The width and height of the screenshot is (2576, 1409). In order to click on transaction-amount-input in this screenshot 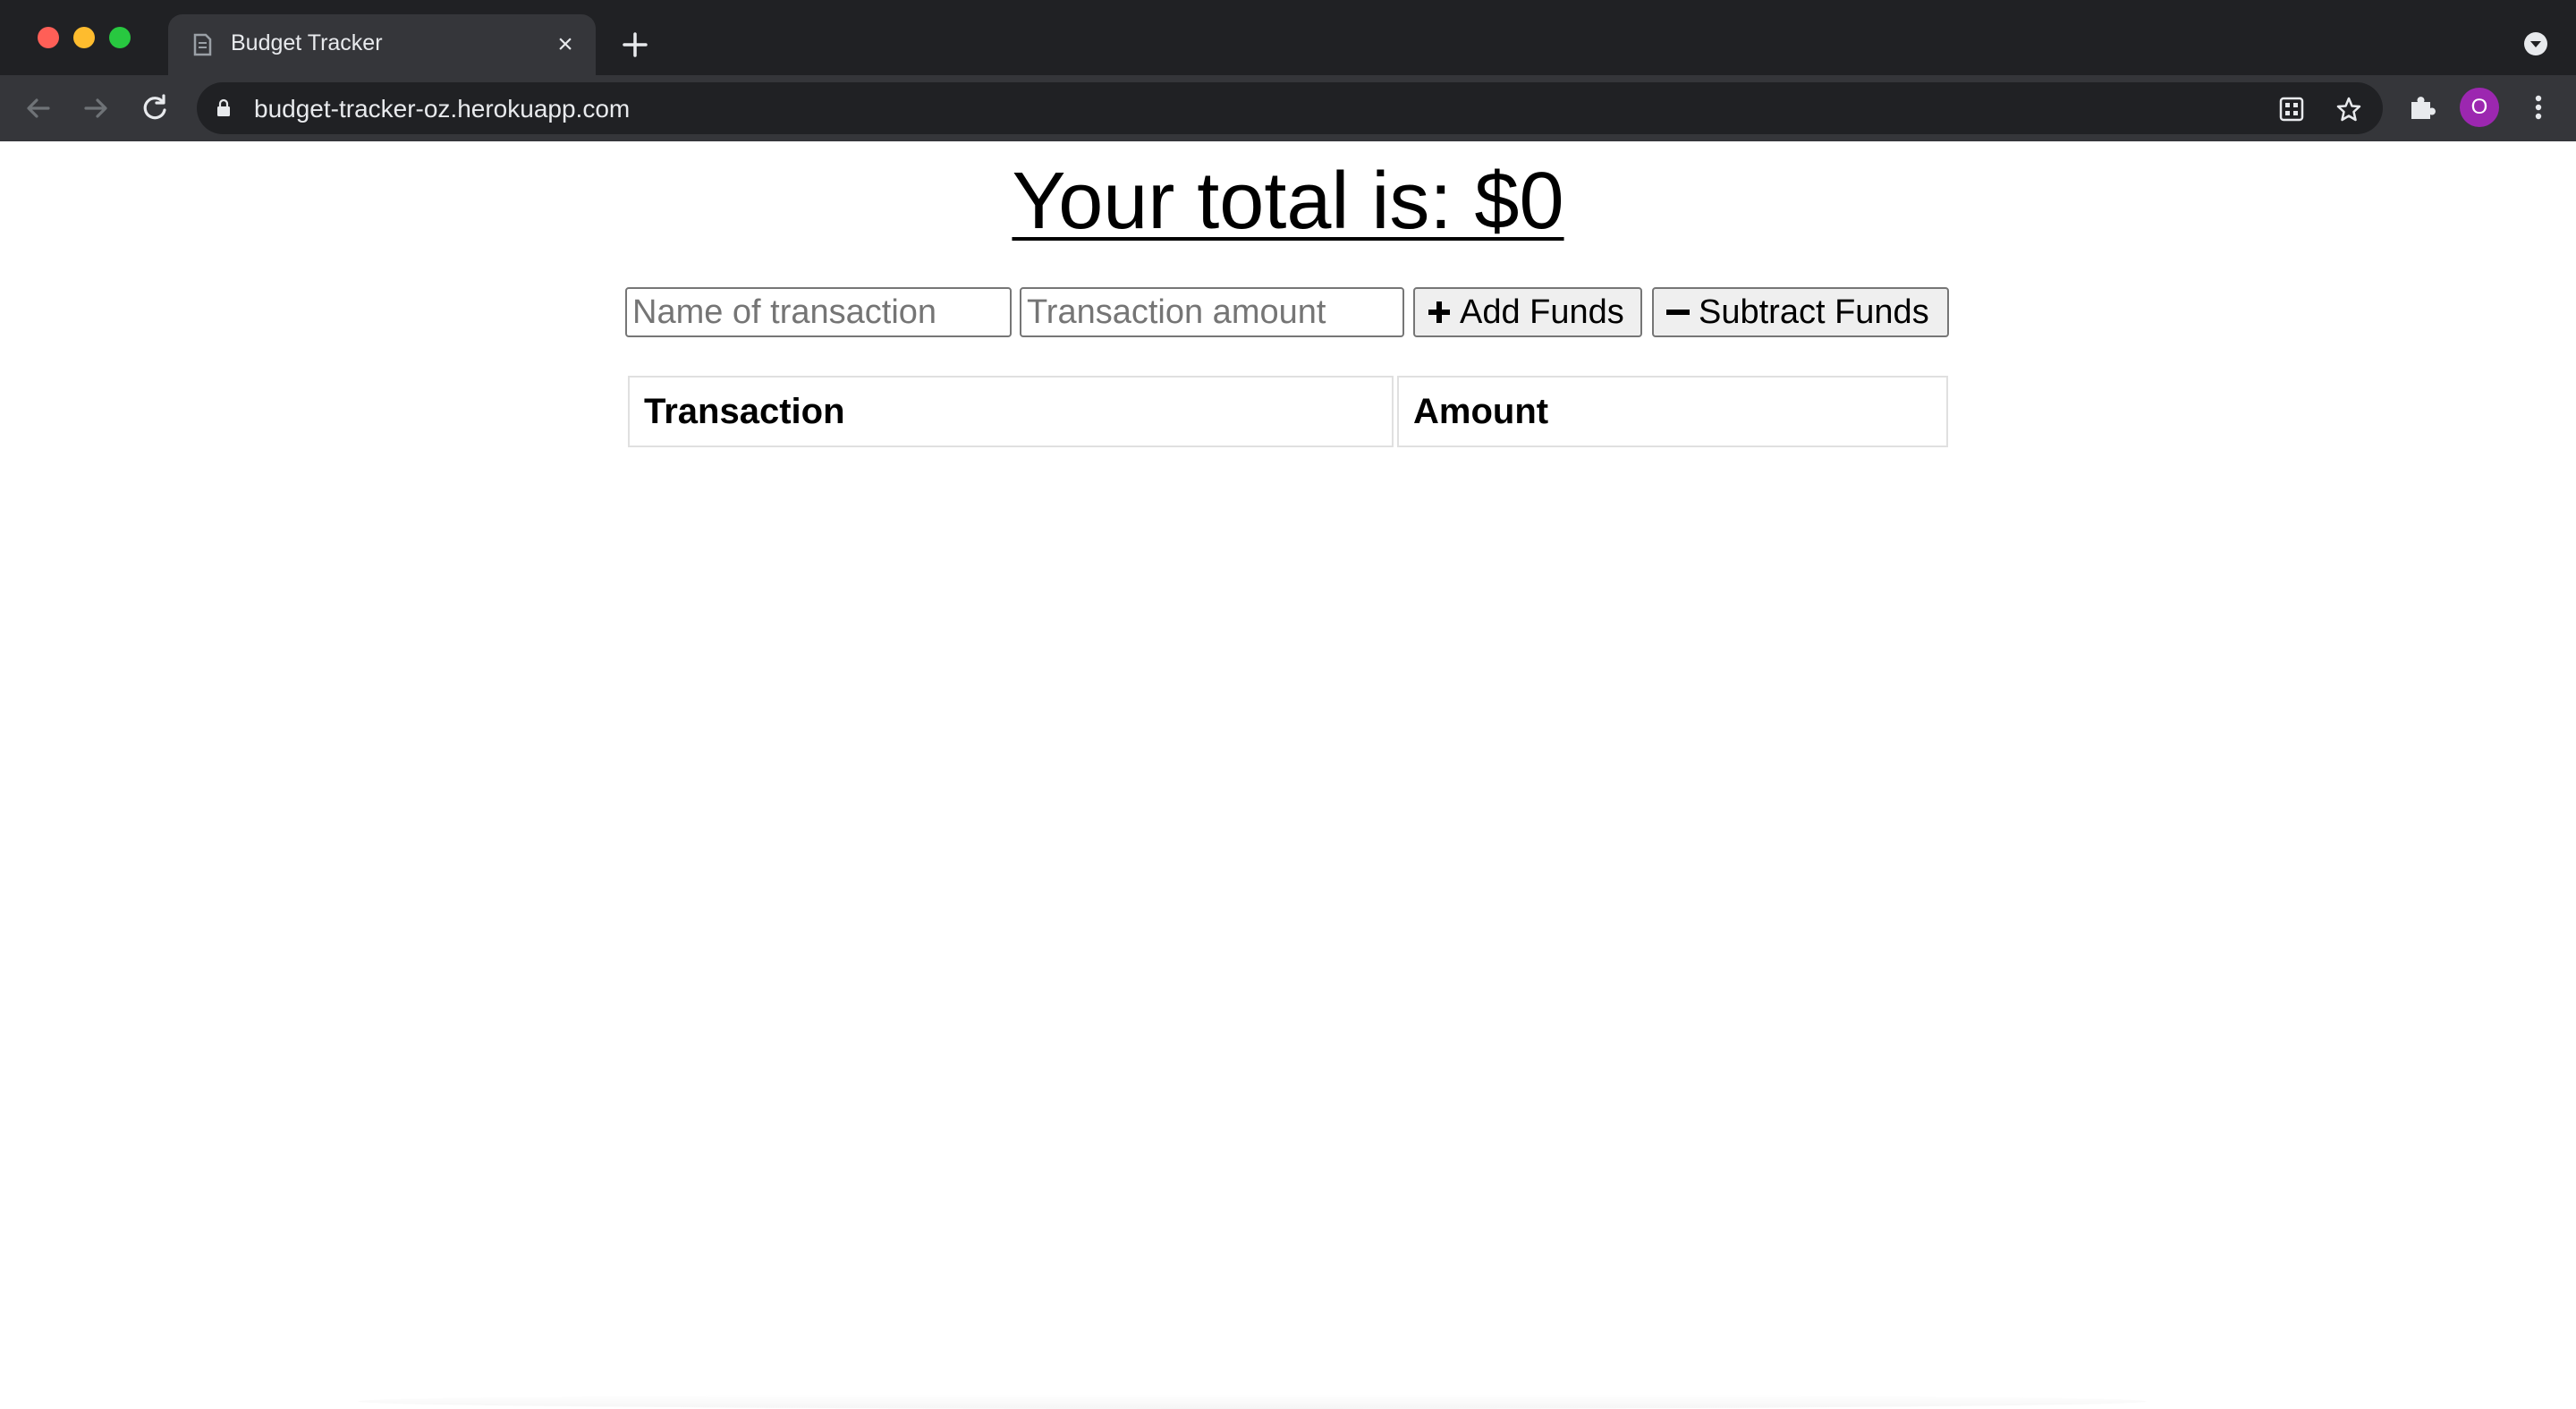, I will do `click(1212, 312)`.